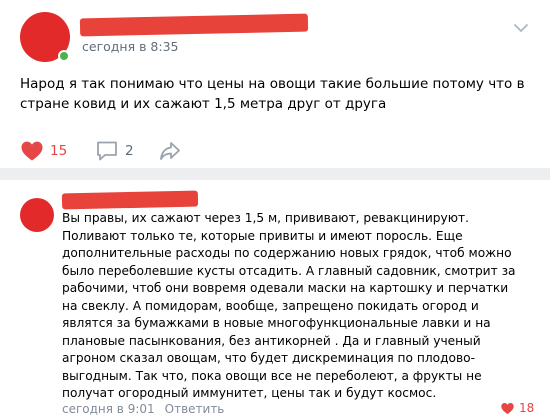 The width and height of the screenshot is (550, 420). Describe the element at coordinates (64, 56) in the screenshot. I see `online-indicator` at that location.